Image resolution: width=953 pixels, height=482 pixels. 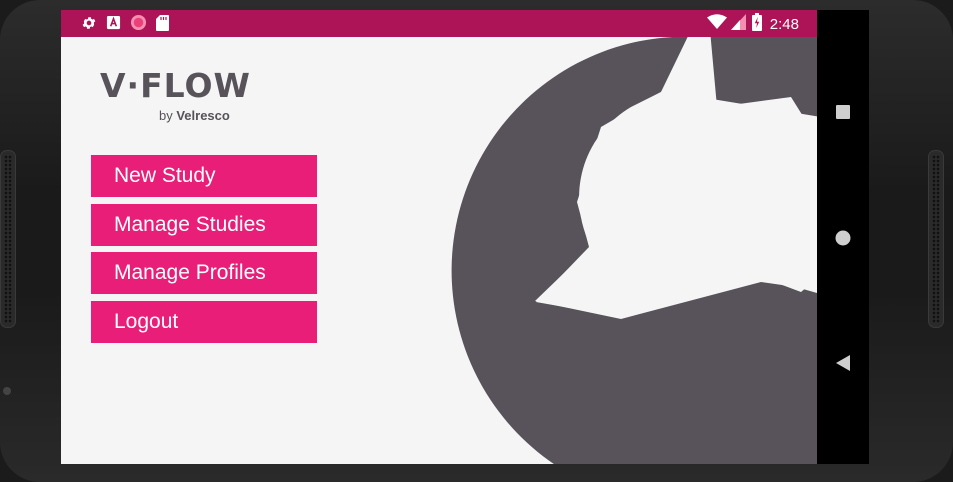 I want to click on recents-icon, so click(x=843, y=112).